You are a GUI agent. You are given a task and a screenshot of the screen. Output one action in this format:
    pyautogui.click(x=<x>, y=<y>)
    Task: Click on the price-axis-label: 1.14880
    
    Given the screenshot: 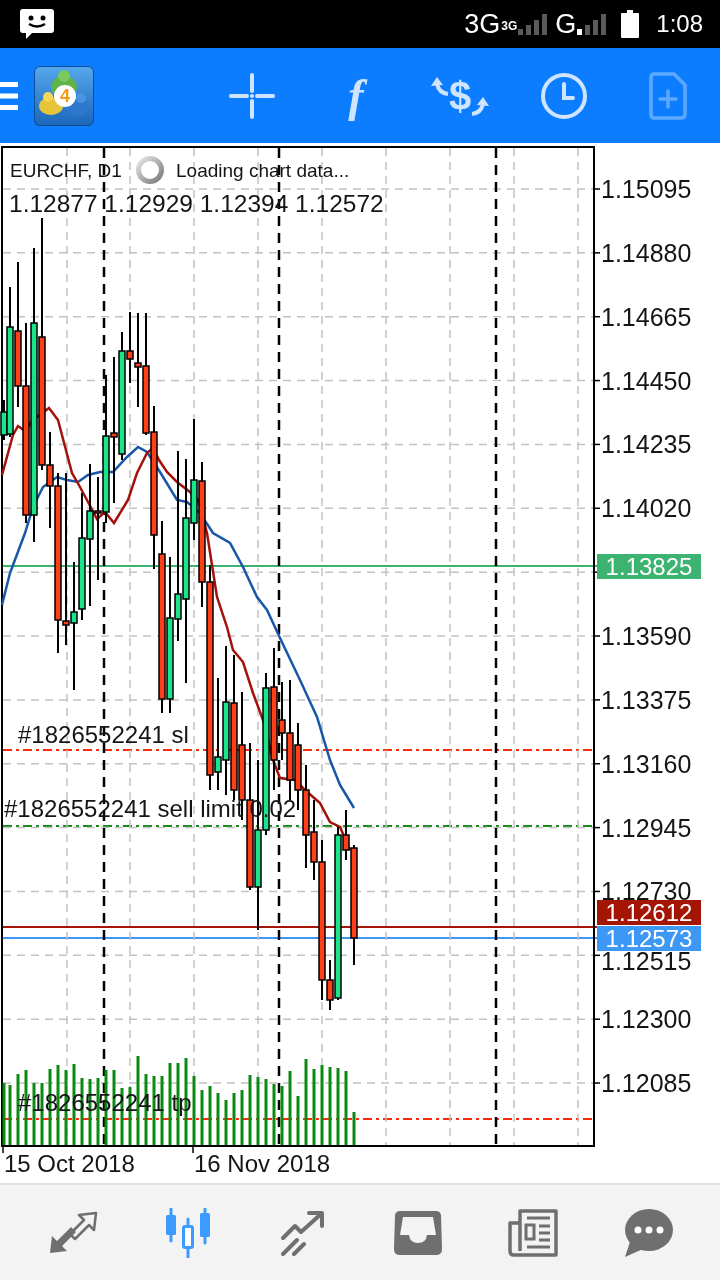 What is the action you would take?
    pyautogui.click(x=646, y=252)
    